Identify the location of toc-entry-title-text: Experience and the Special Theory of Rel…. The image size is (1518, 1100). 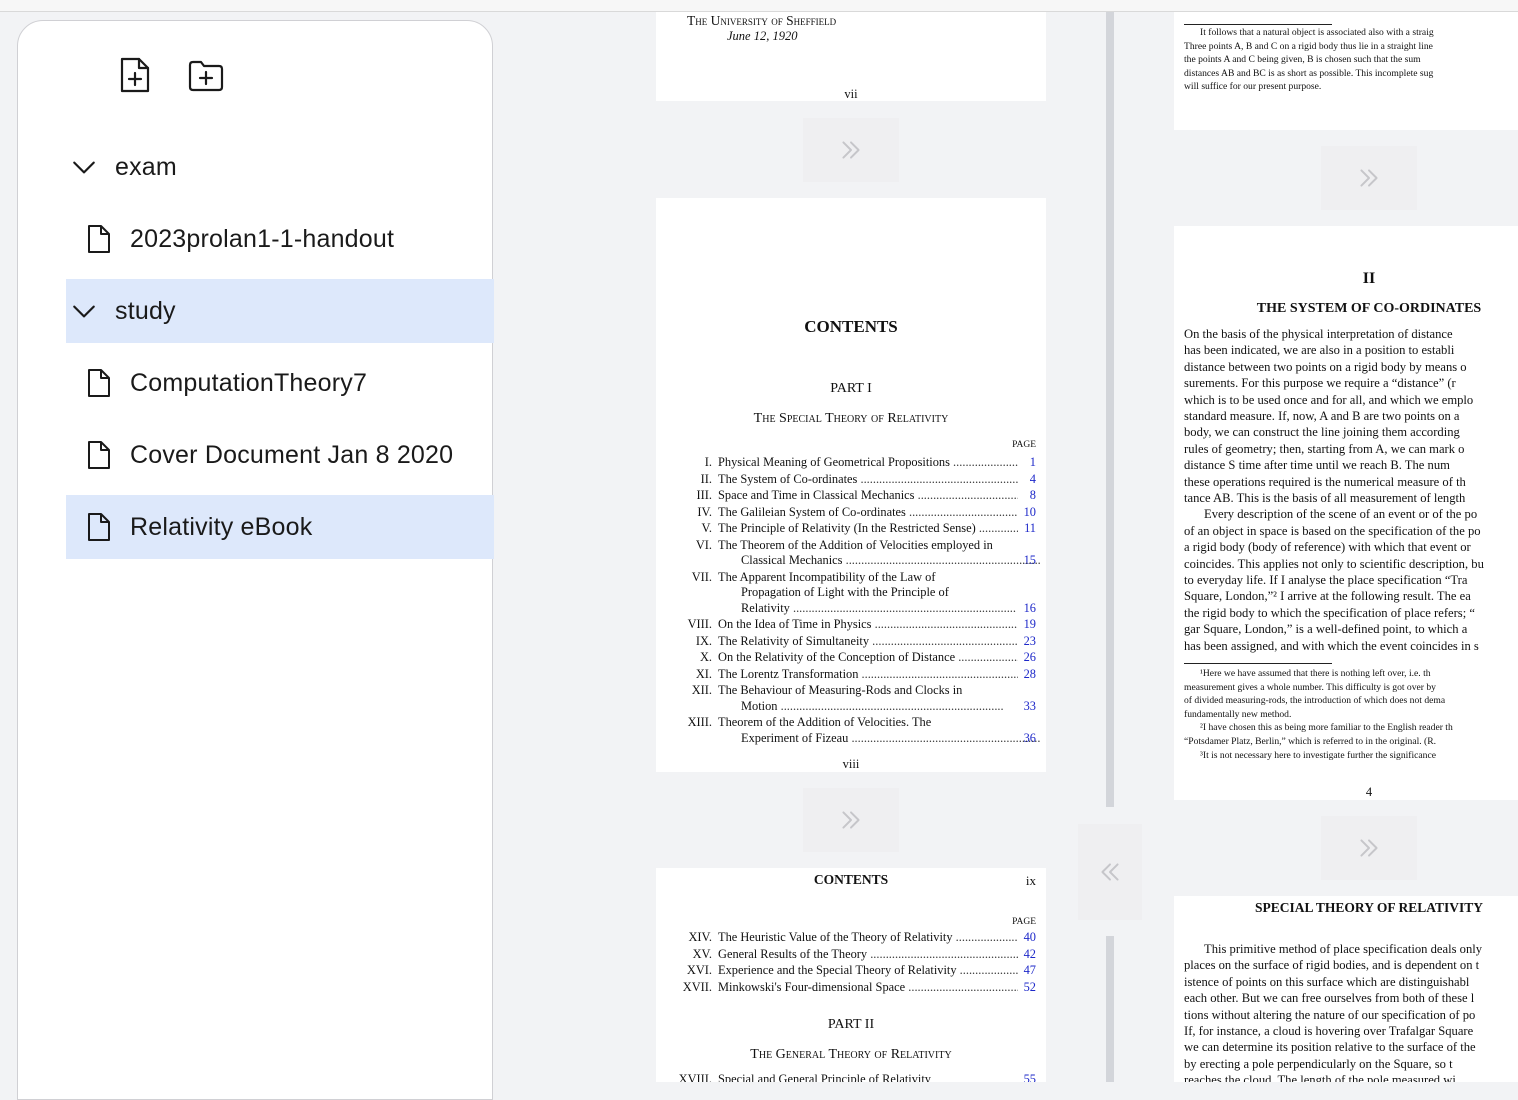
(837, 970).